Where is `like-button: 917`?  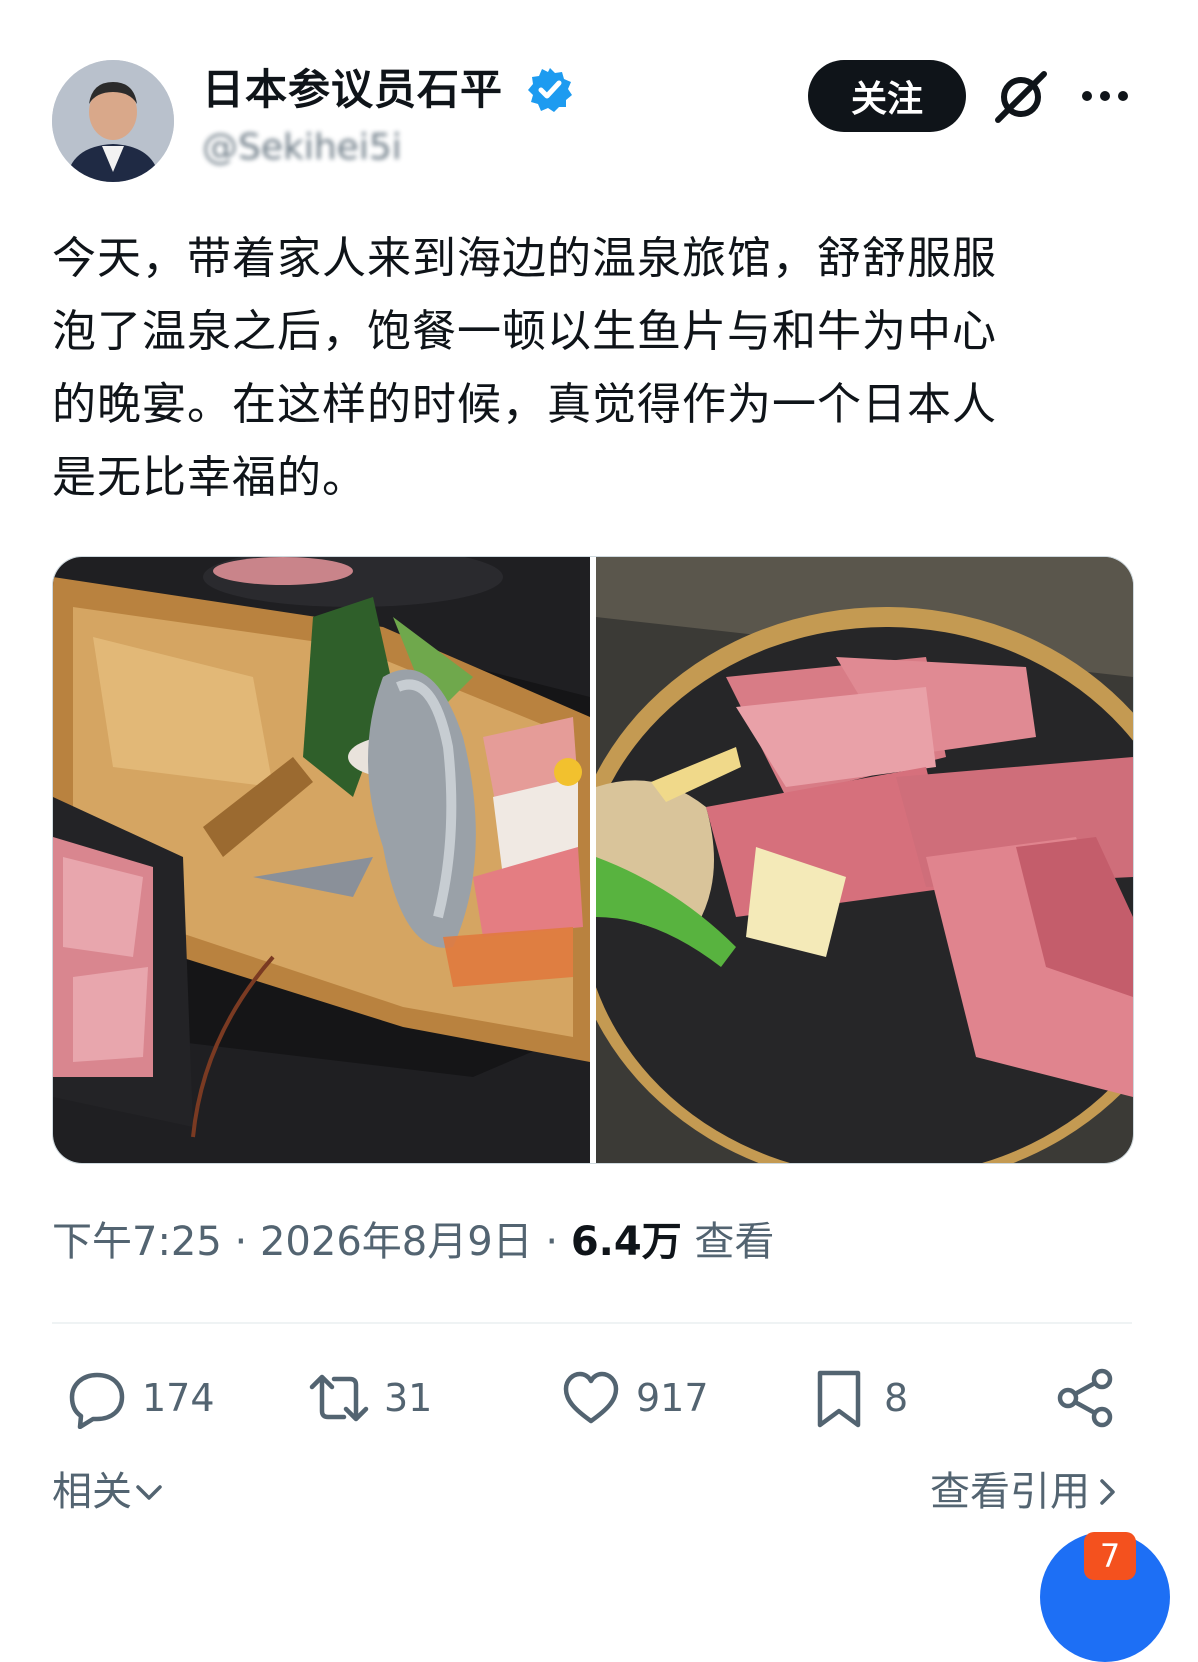 like-button: 917 is located at coordinates (634, 1398).